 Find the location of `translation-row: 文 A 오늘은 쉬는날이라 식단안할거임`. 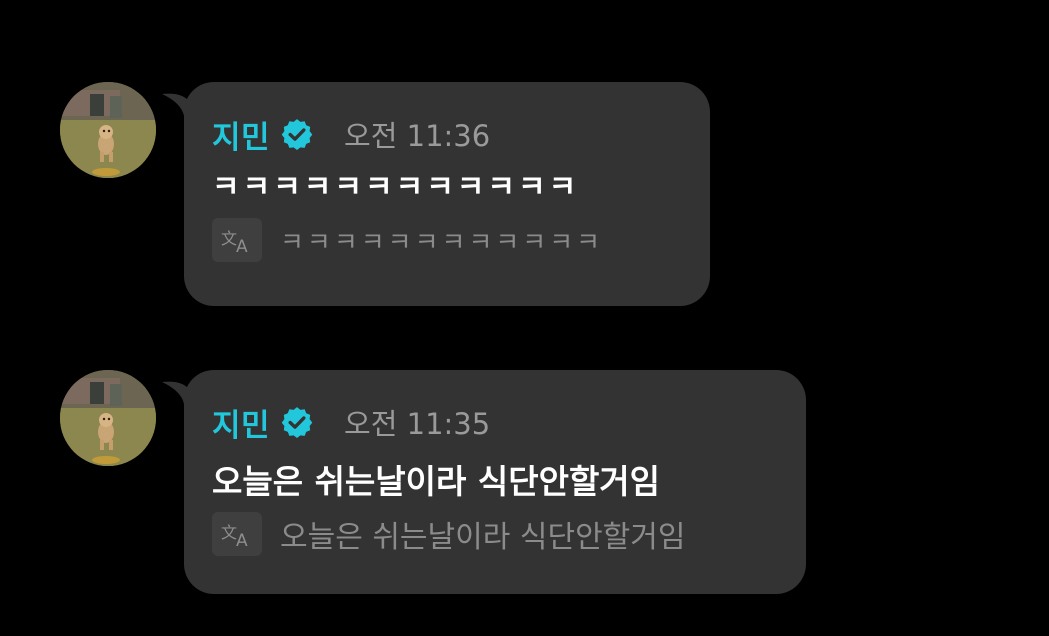

translation-row: 文 A 오늘은 쉬는날이라 식단안할거임 is located at coordinates (494, 534).